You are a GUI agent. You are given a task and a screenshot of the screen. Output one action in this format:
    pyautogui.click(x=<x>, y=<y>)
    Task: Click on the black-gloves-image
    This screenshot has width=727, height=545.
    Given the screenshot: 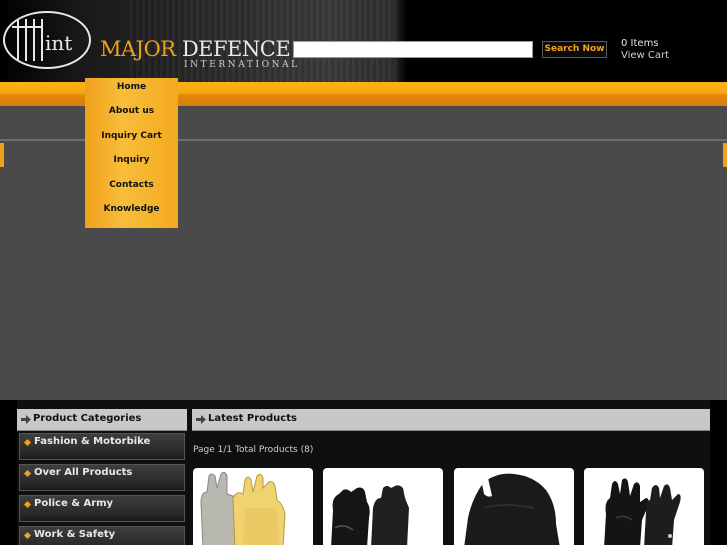 What is the action you would take?
    pyautogui.click(x=370, y=515)
    